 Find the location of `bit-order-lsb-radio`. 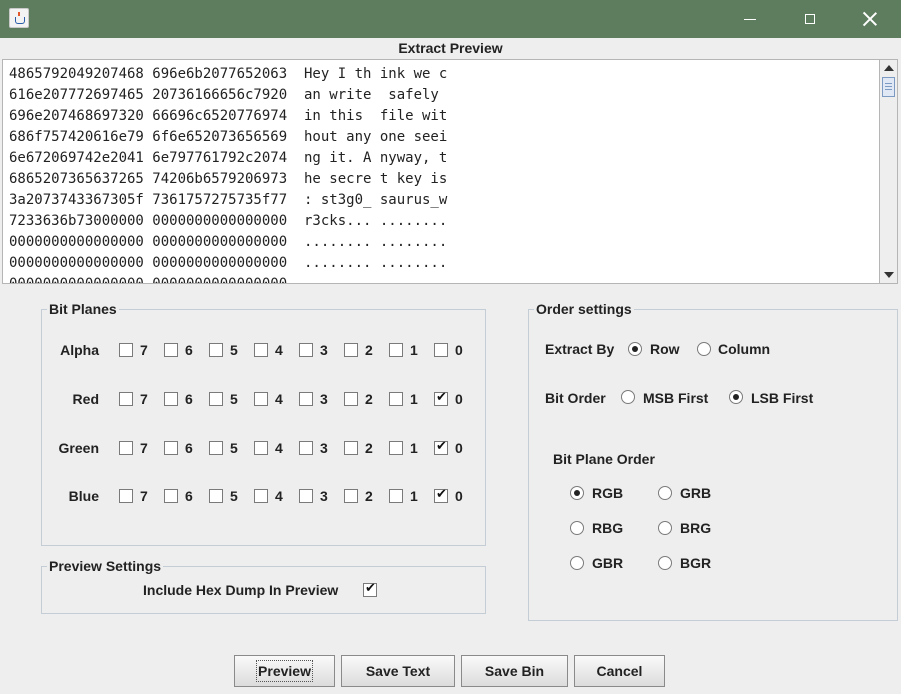

bit-order-lsb-radio is located at coordinates (736, 397).